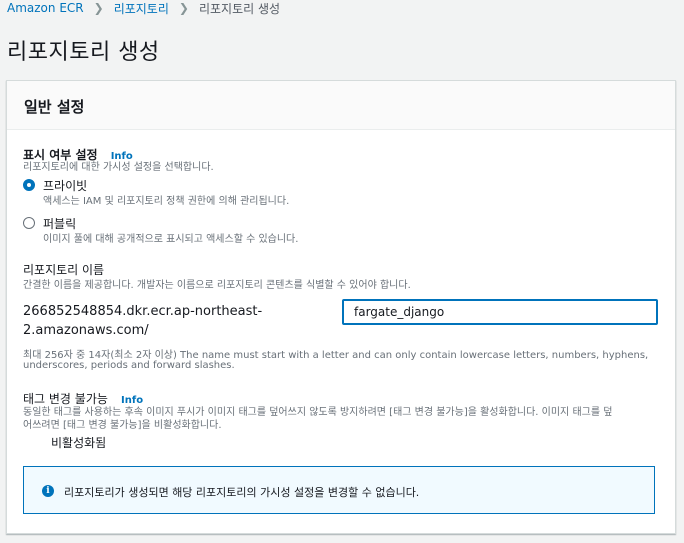  What do you see at coordinates (29, 223) in the screenshot?
I see `radio-public` at bounding box center [29, 223].